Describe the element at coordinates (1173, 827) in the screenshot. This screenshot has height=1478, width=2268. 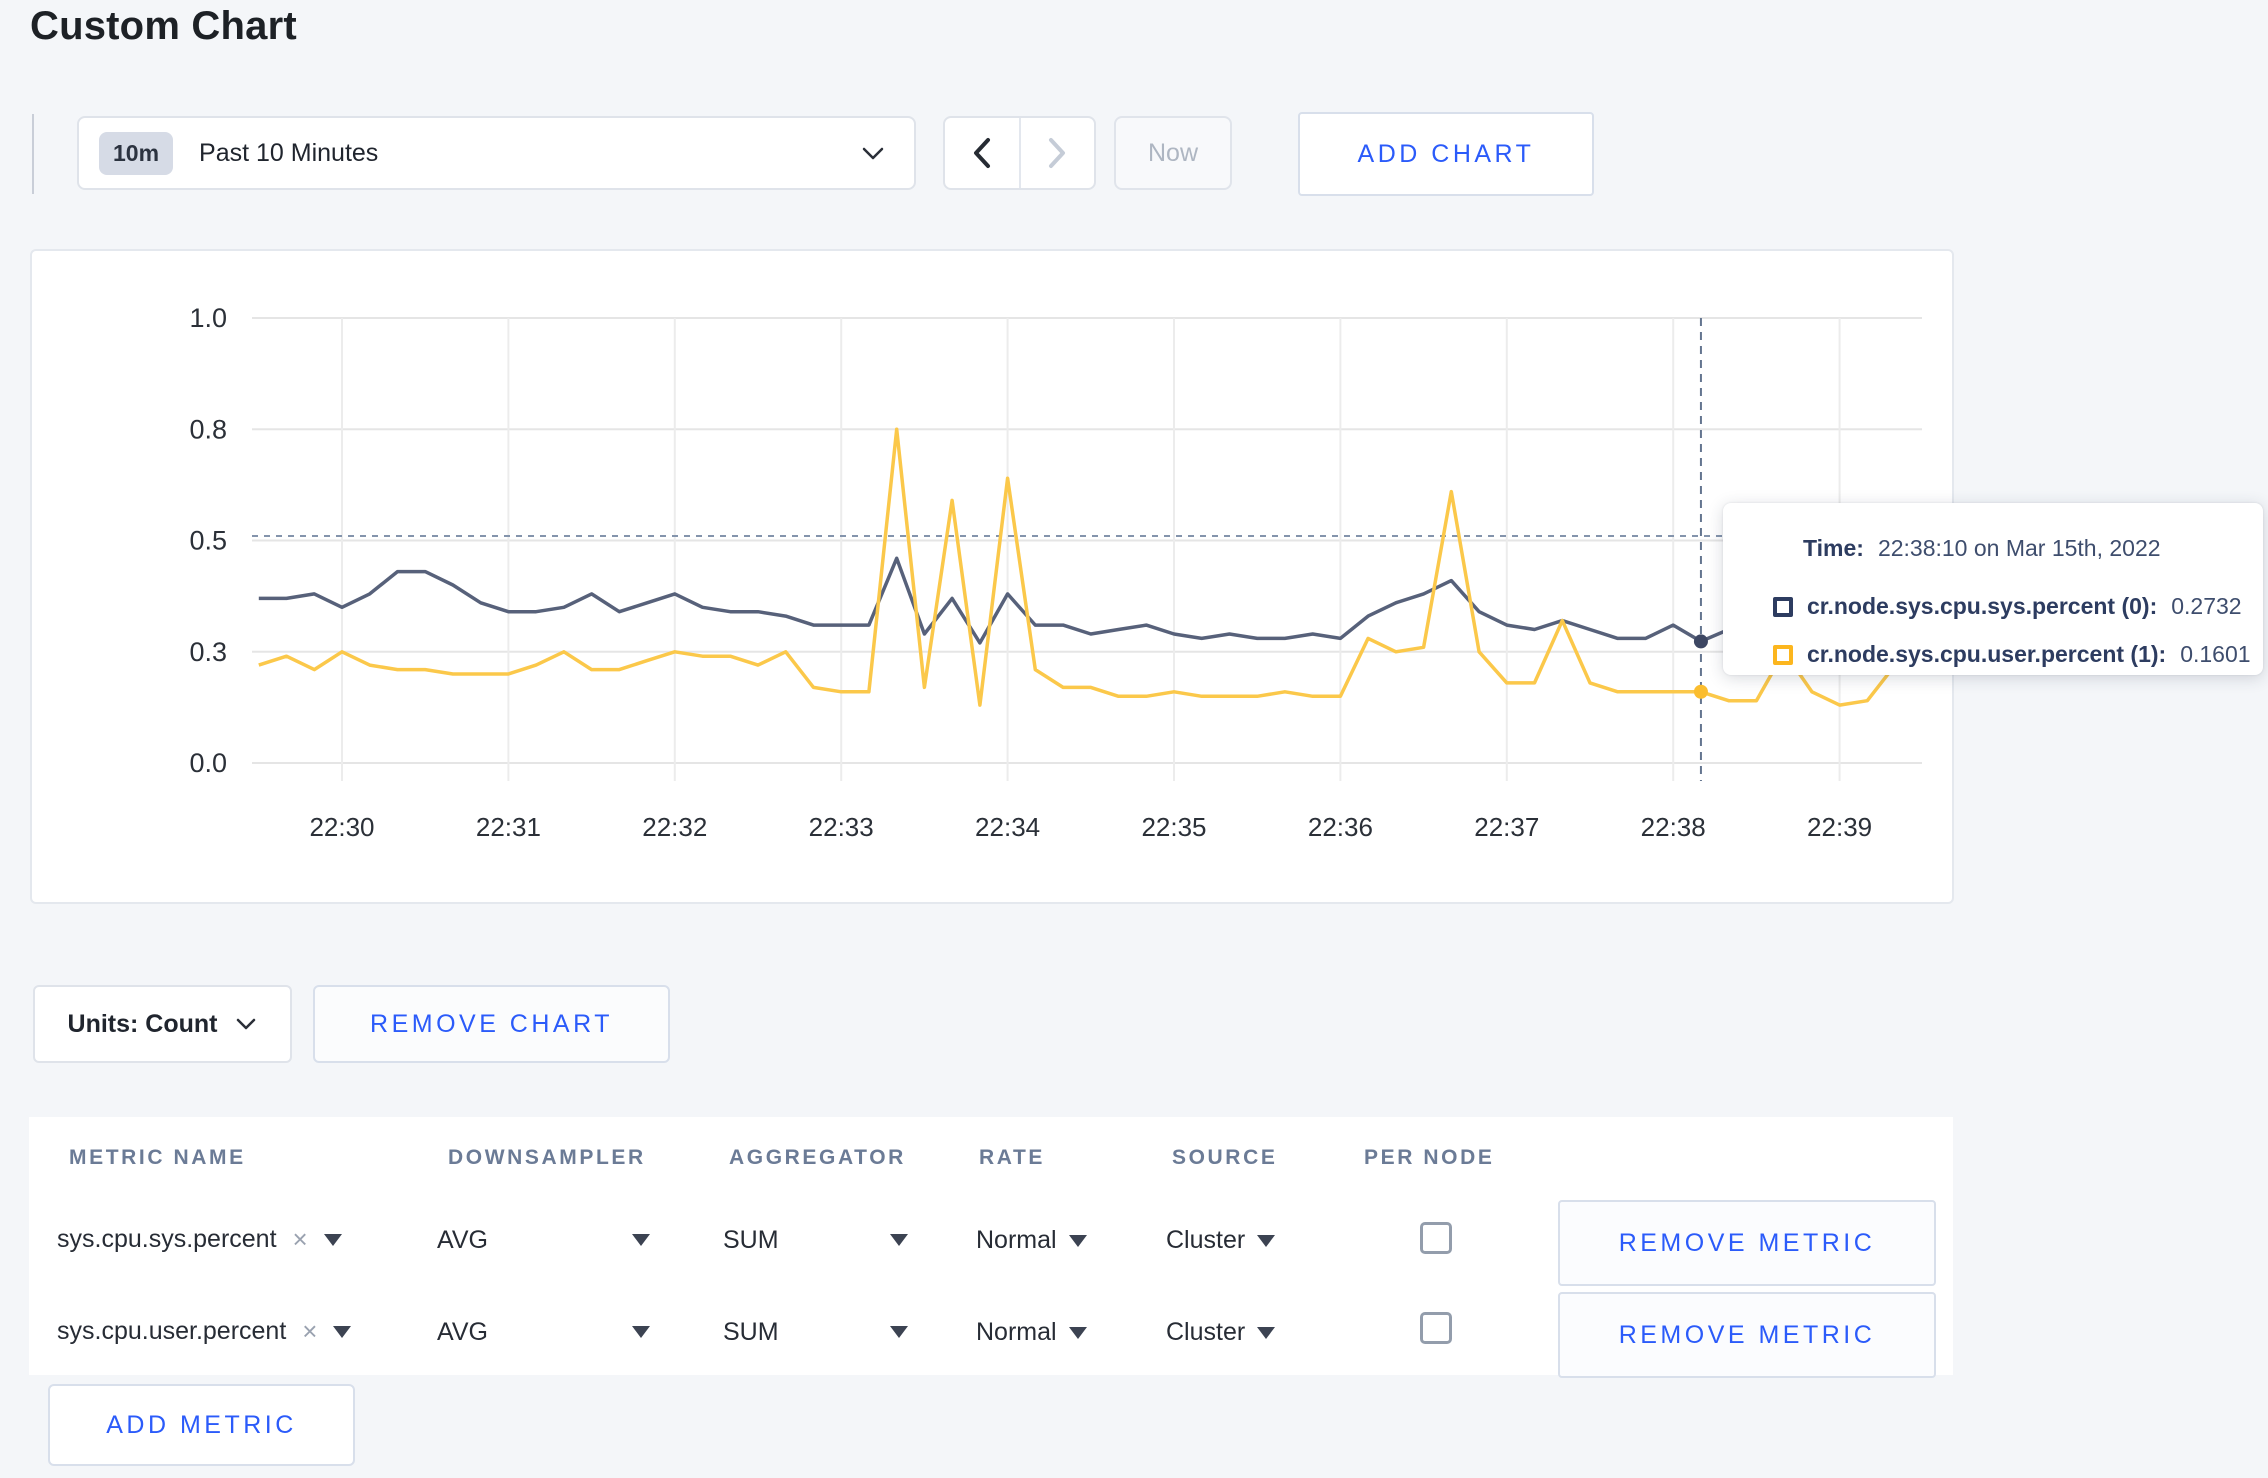
I see `x-axis-tick-label: 22:35` at that location.